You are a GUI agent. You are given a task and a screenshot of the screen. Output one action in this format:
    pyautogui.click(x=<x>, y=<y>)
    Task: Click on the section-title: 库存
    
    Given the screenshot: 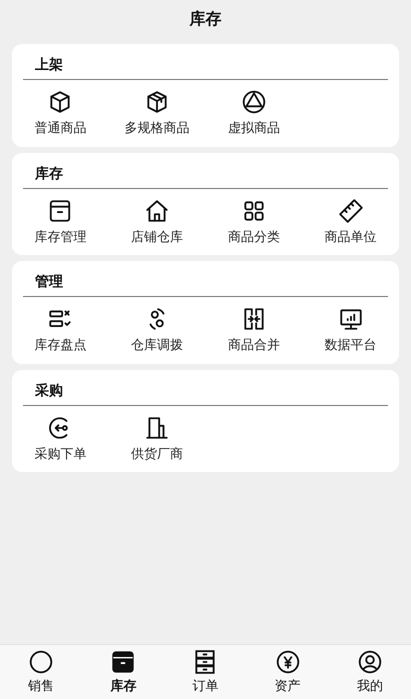 What is the action you would take?
    pyautogui.click(x=49, y=174)
    